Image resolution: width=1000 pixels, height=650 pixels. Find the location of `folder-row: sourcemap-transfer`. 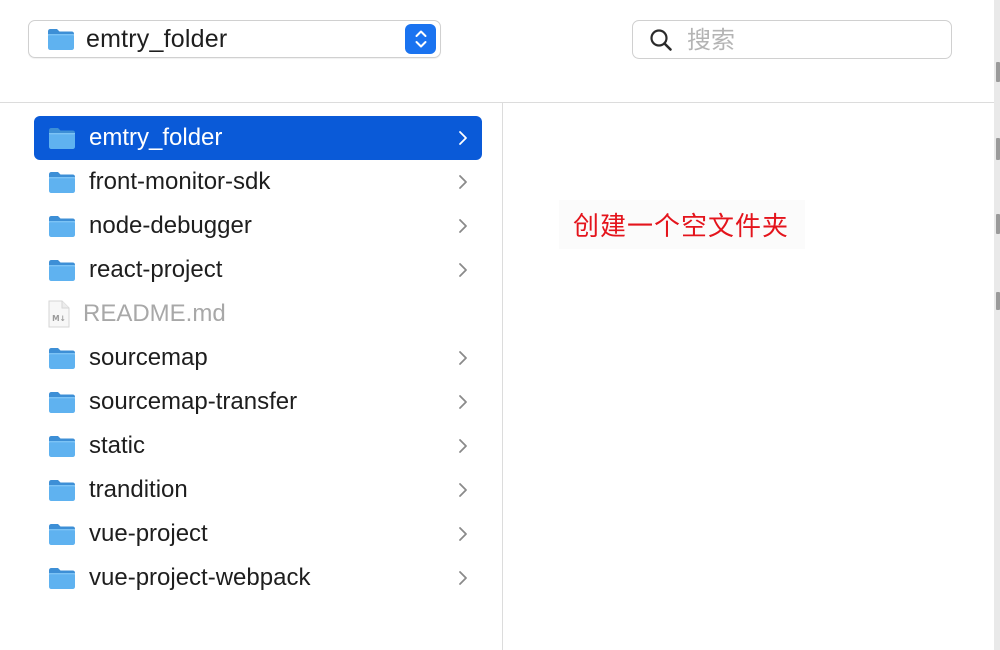

folder-row: sourcemap-transfer is located at coordinates (258, 402).